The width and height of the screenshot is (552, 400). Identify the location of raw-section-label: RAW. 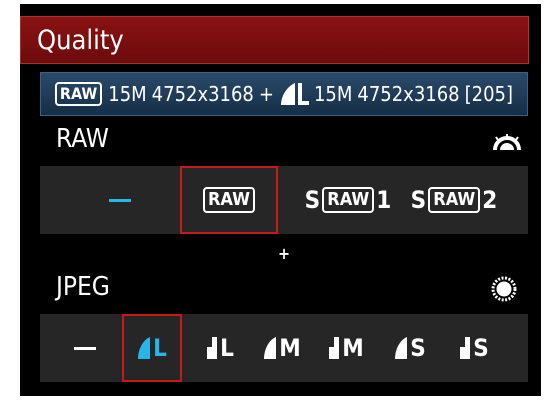
(82, 139).